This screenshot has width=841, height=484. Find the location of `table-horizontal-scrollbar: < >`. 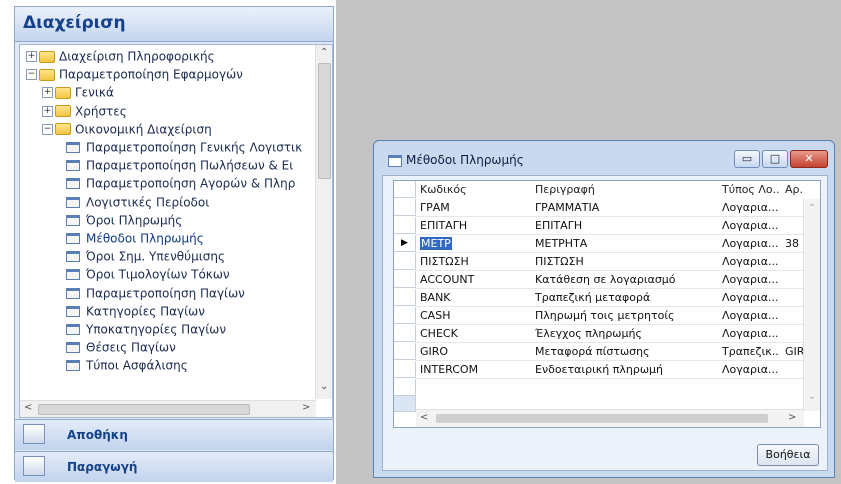

table-horizontal-scrollbar: < > is located at coordinates (610, 418).